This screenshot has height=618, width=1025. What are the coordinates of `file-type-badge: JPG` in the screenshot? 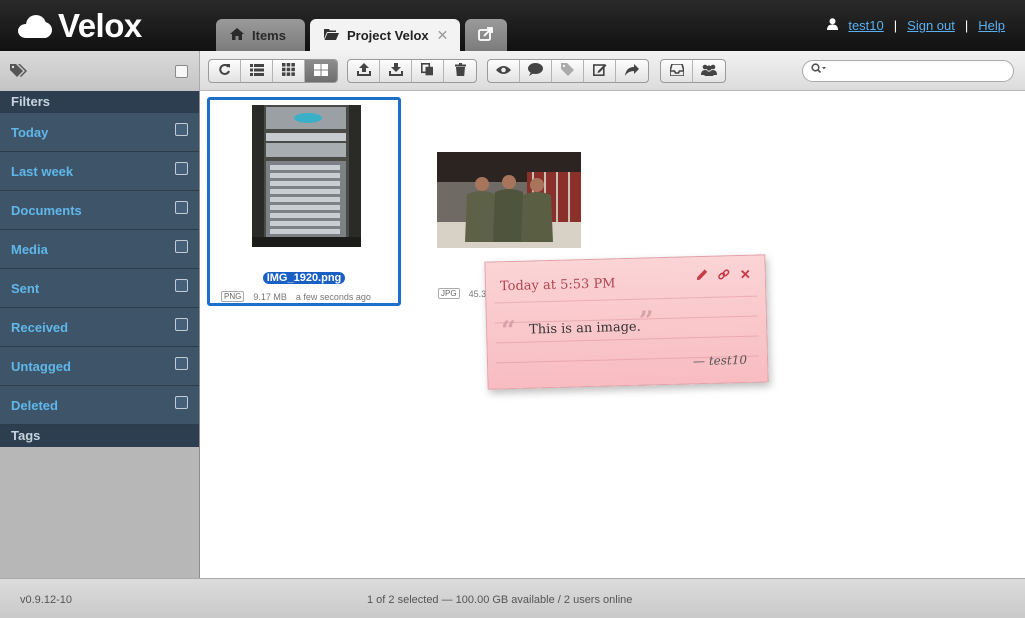 It's located at (449, 293).